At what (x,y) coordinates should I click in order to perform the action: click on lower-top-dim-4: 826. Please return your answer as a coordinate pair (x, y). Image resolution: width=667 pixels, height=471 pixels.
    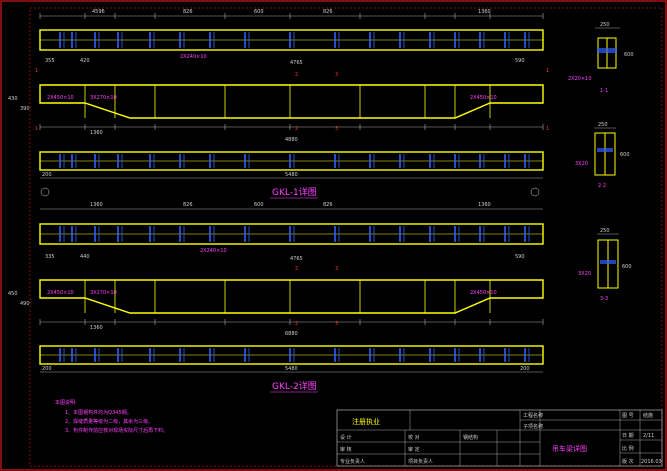
    Looking at the image, I should click on (328, 205).